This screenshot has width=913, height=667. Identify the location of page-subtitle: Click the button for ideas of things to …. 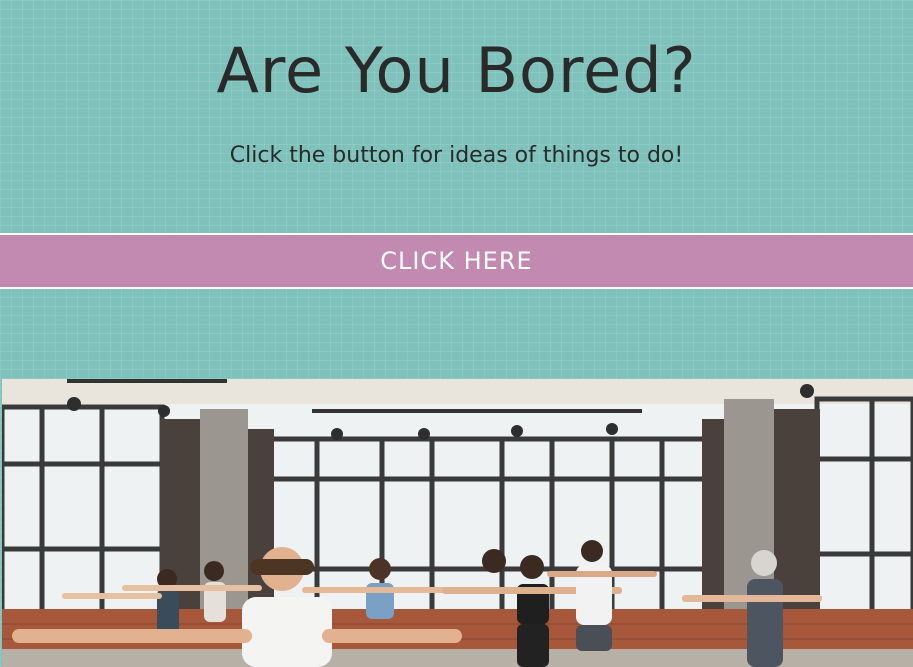
(456, 155).